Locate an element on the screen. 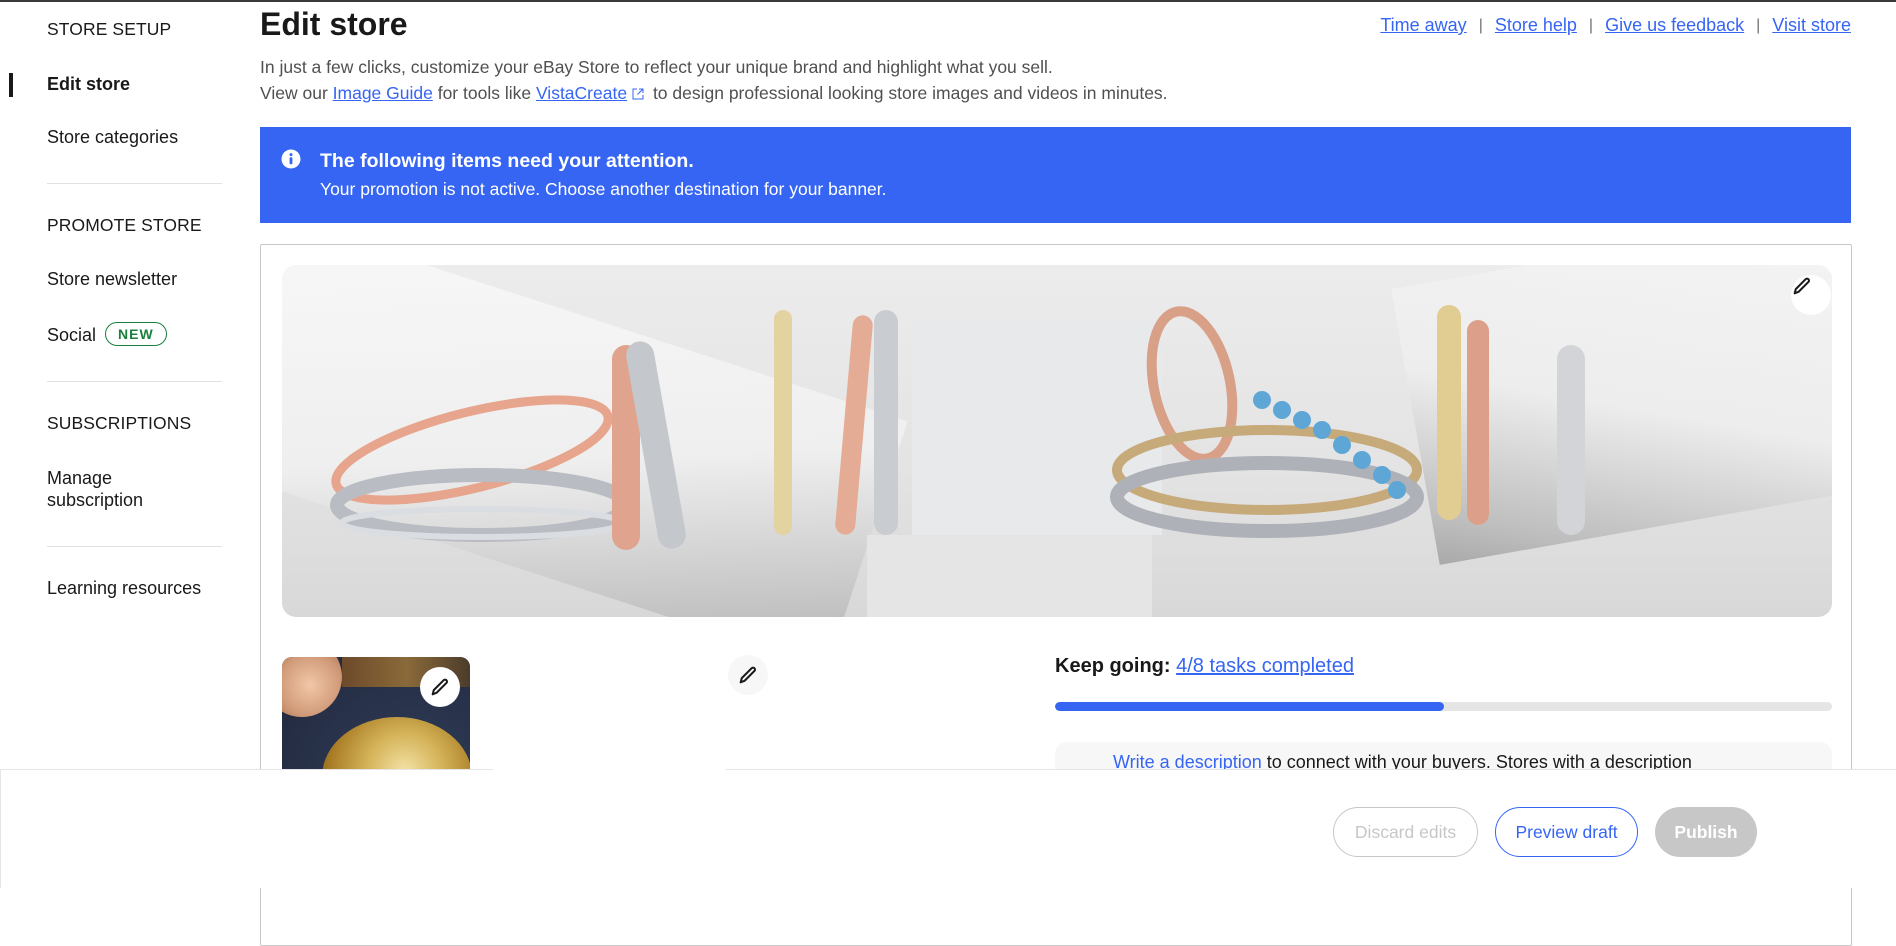 The height and width of the screenshot is (946, 1896). progress-fill is located at coordinates (1249, 706).